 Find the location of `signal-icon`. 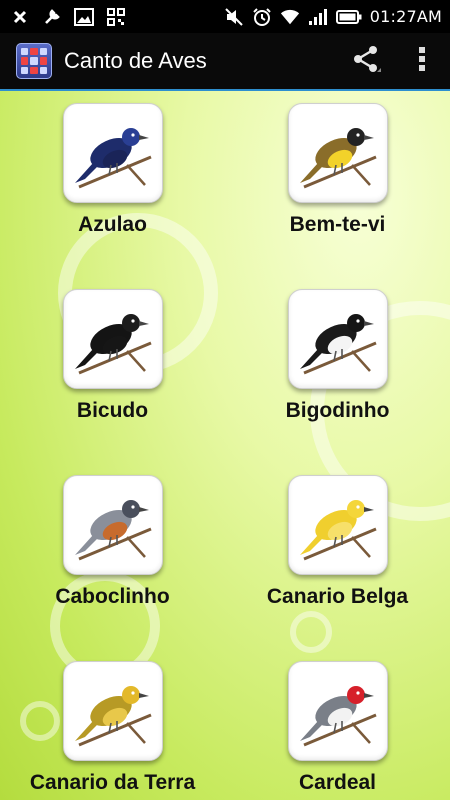

signal-icon is located at coordinates (318, 17).